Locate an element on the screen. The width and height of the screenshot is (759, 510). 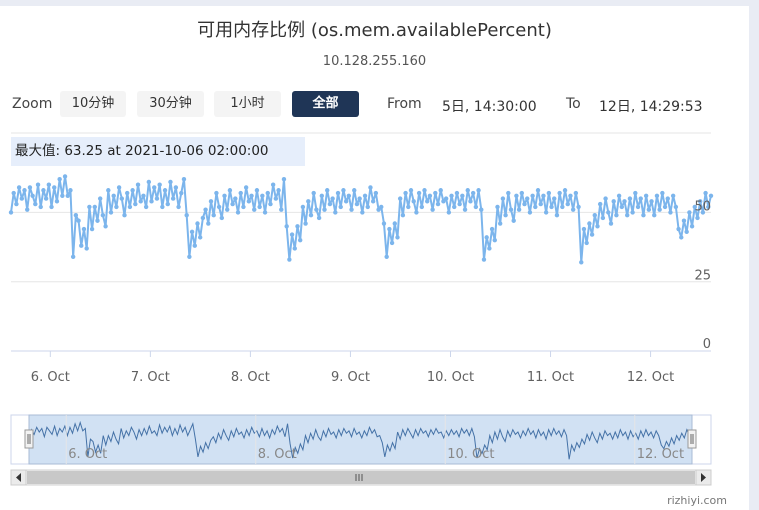
navigator-tick-label: 6. Oct is located at coordinates (87, 454).